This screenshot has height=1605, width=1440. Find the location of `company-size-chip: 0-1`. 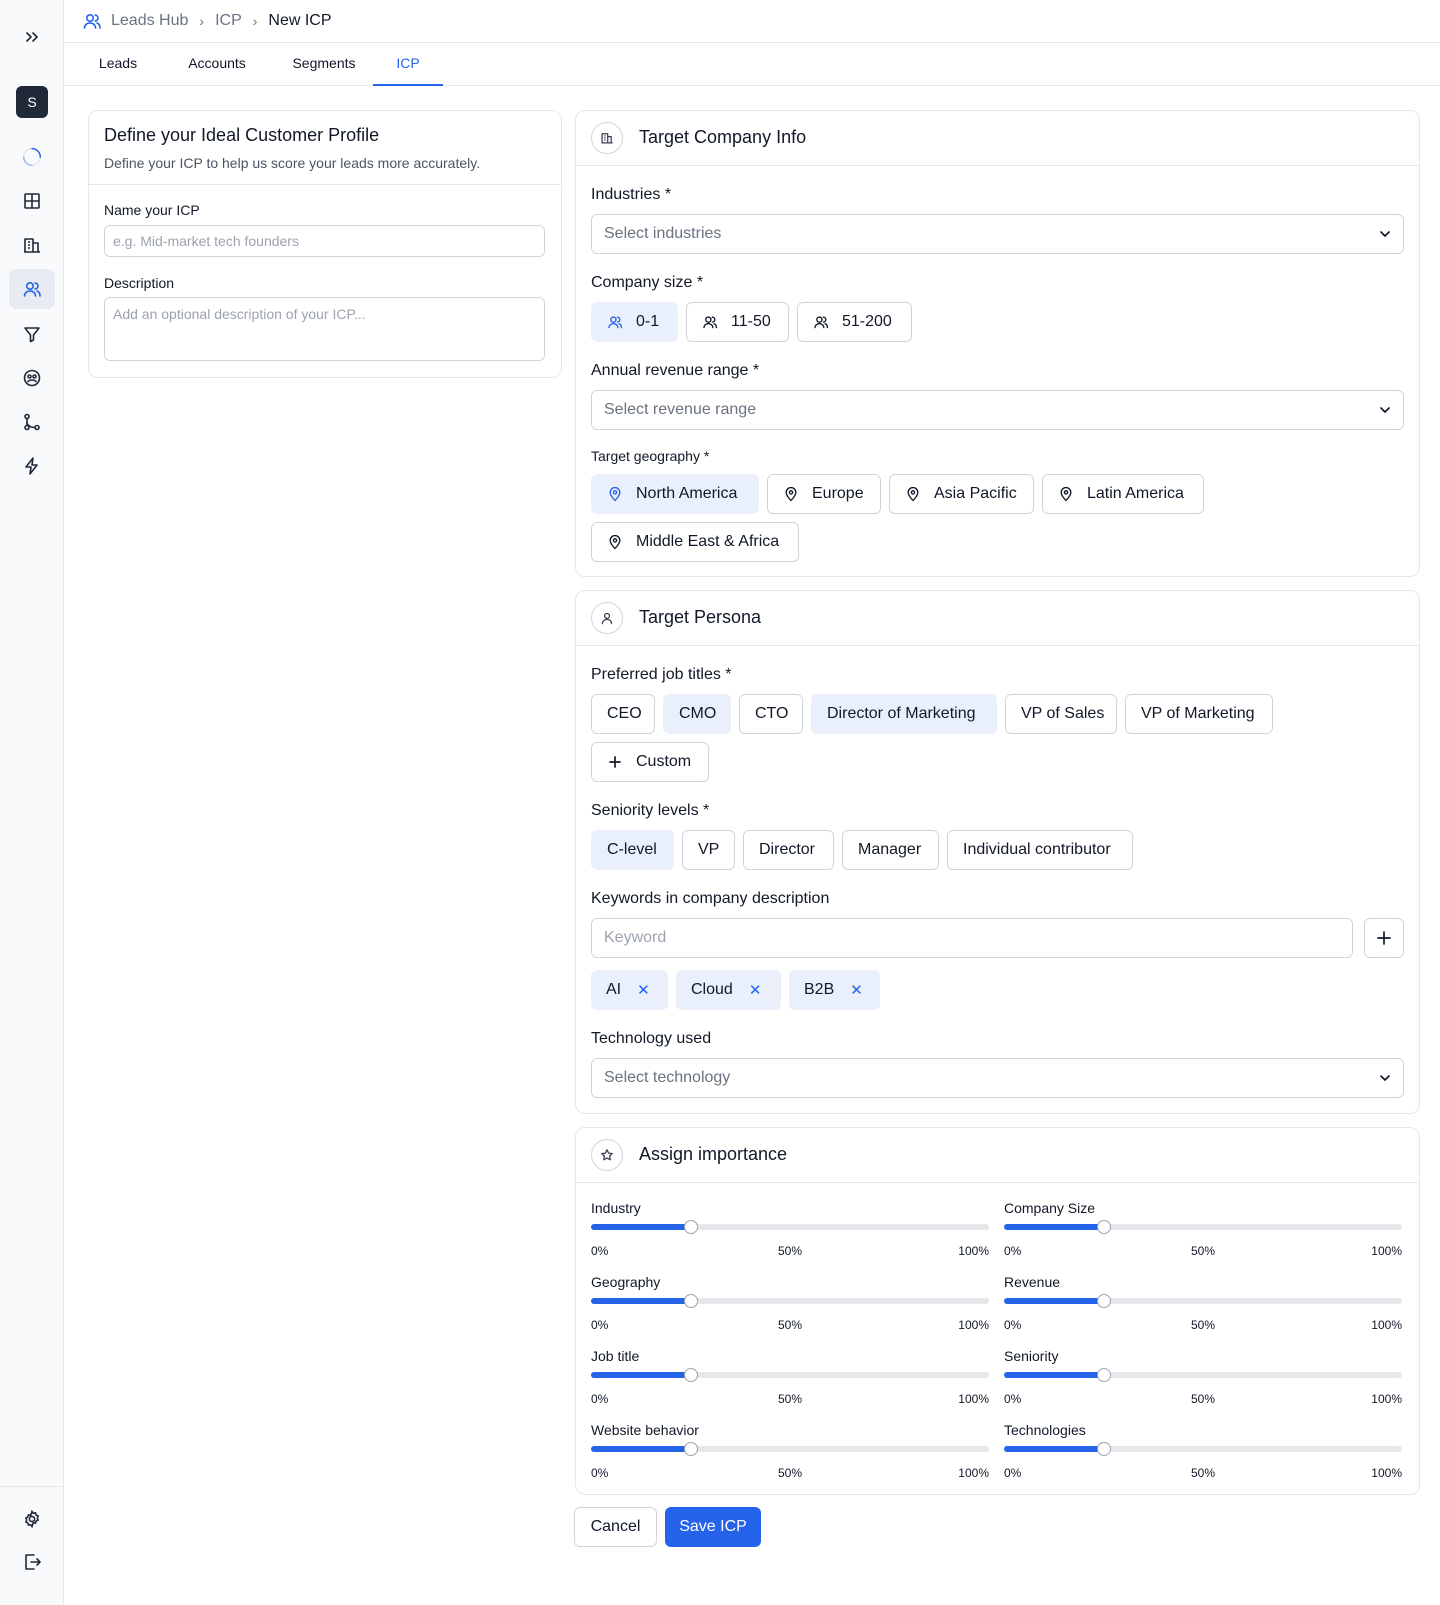

company-size-chip: 0-1 is located at coordinates (634, 322).